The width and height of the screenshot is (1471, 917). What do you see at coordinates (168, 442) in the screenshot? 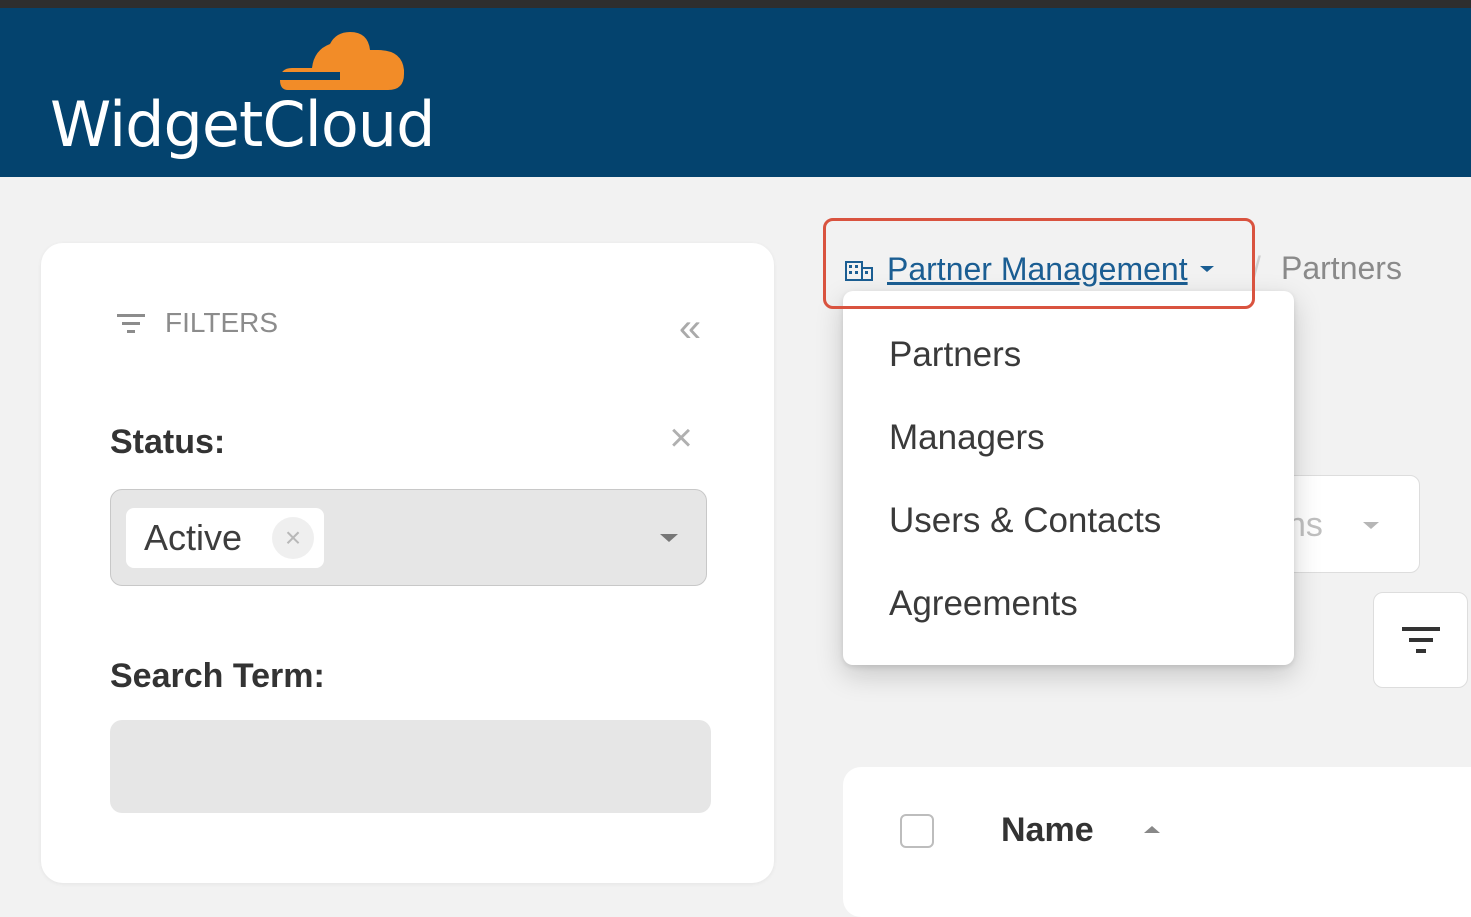
I see `status-label: Status:` at bounding box center [168, 442].